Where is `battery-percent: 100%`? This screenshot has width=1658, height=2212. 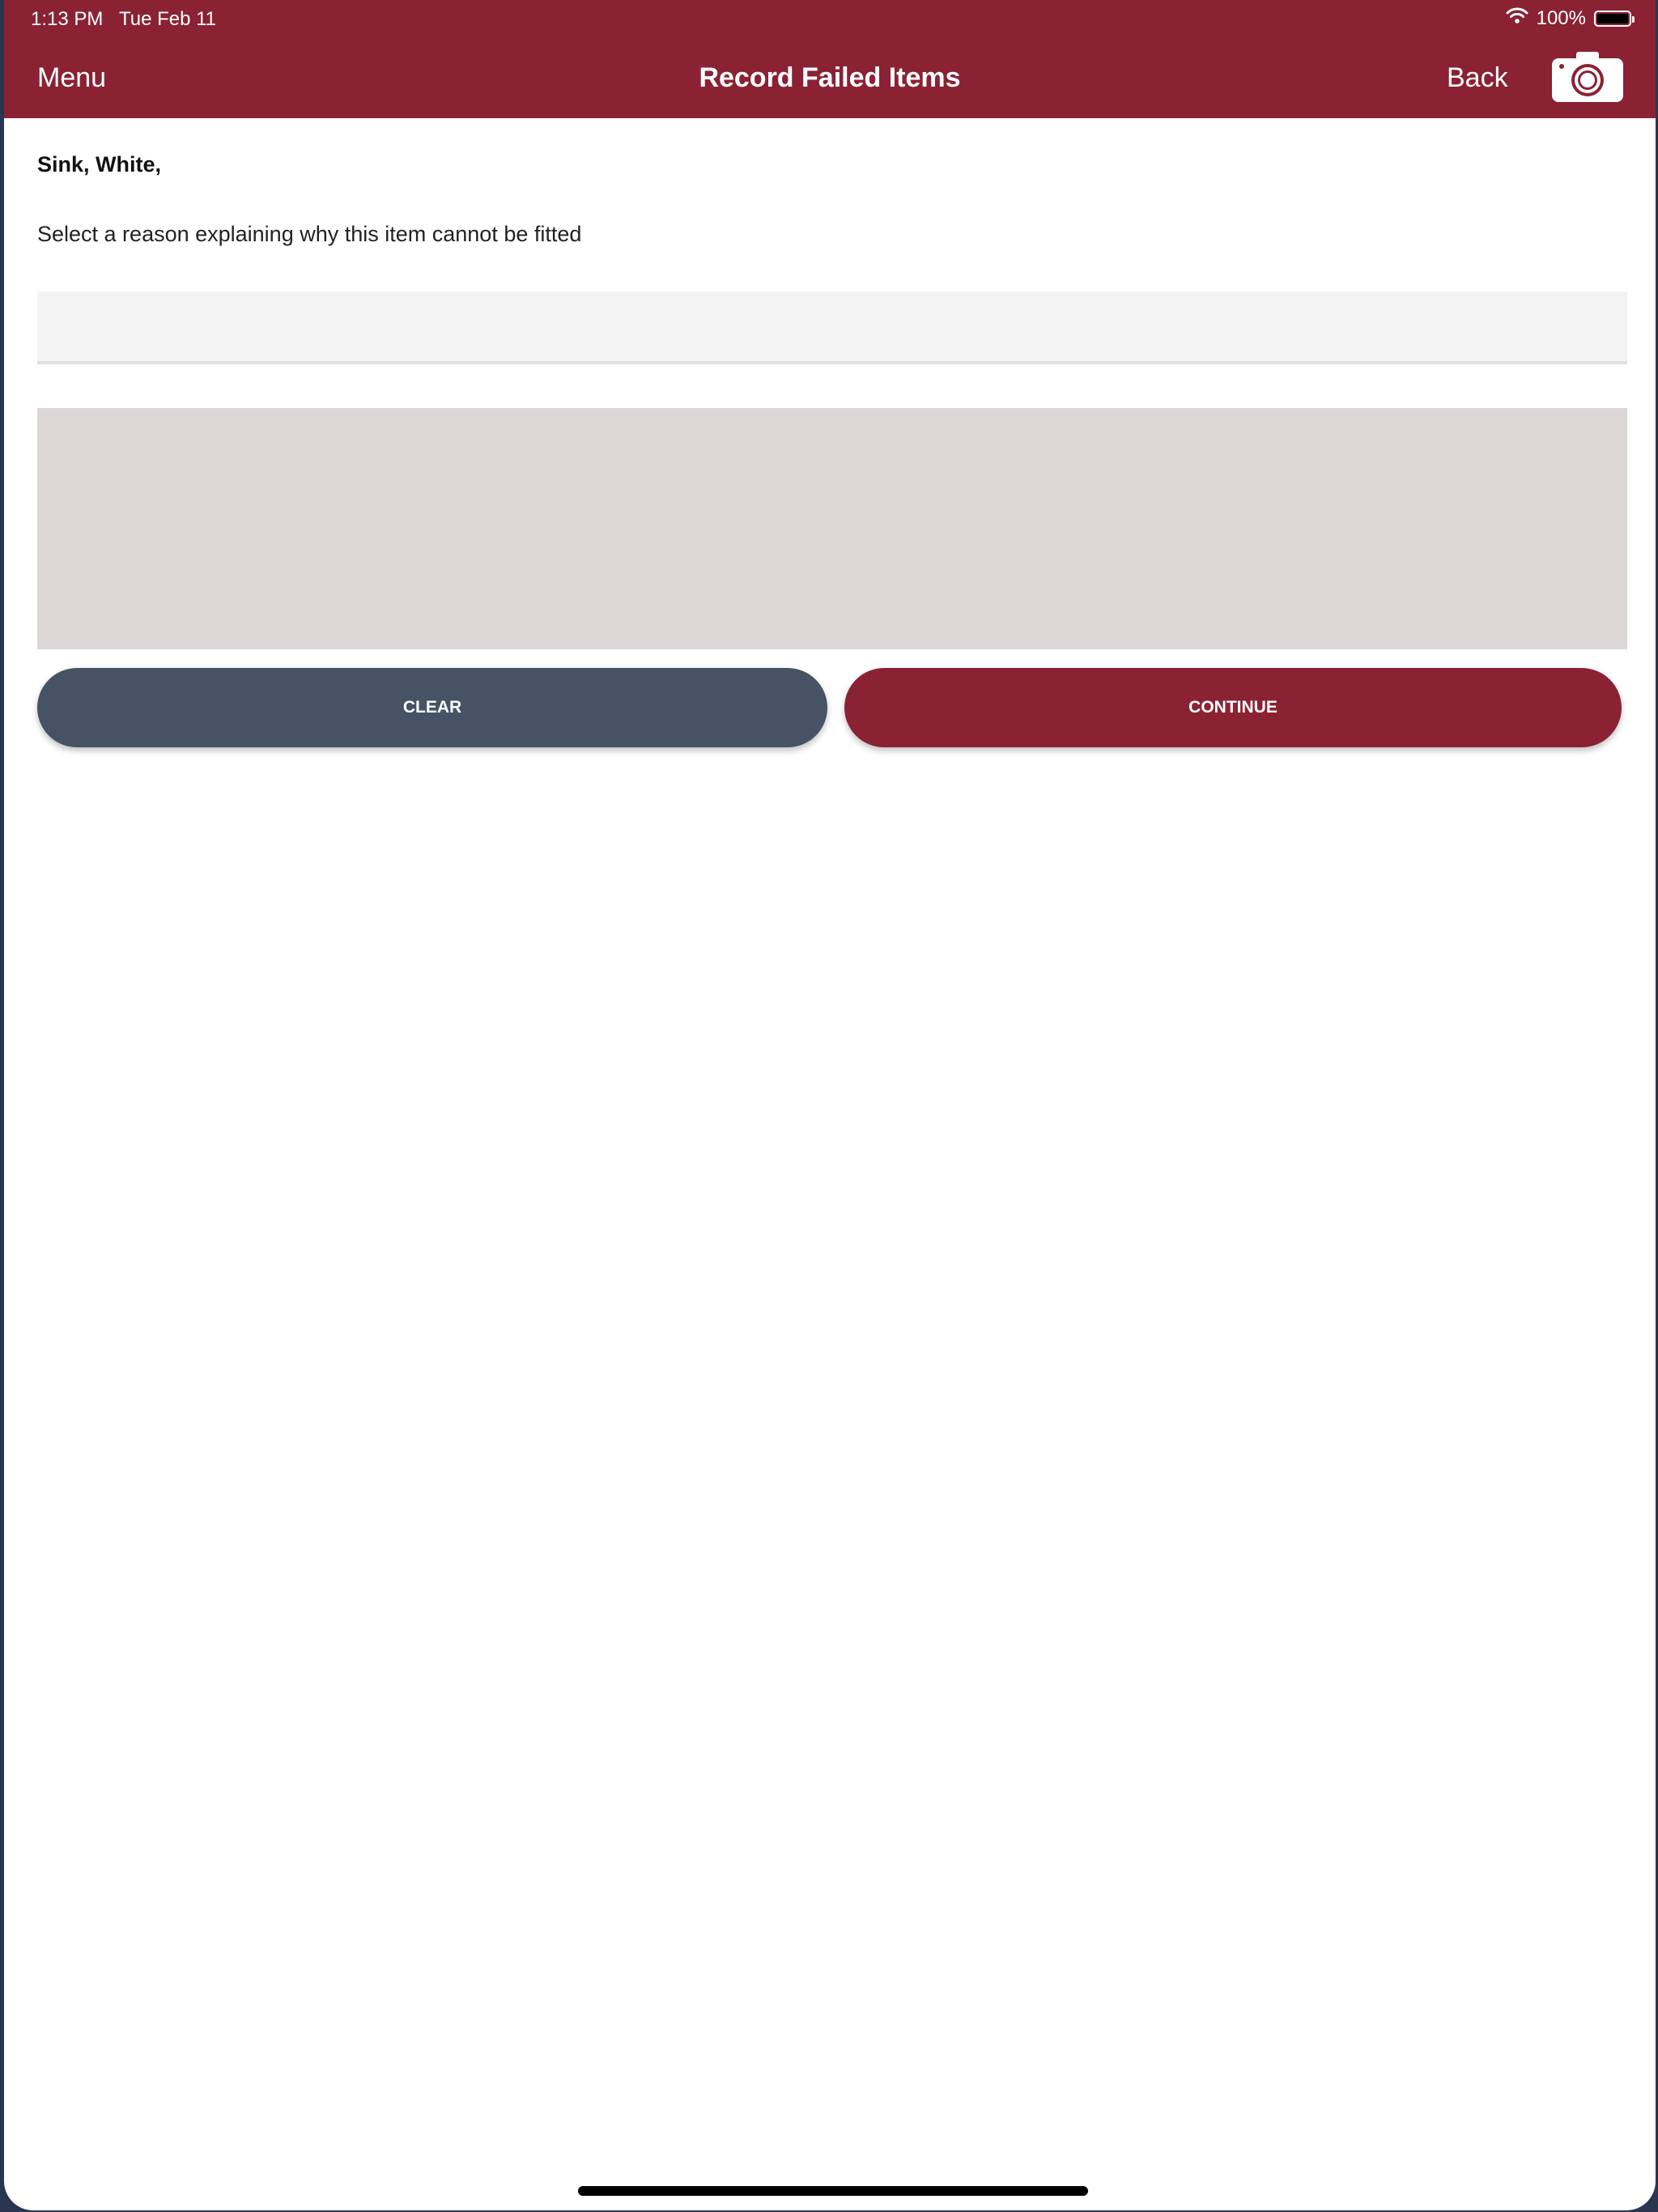 battery-percent: 100% is located at coordinates (1561, 18).